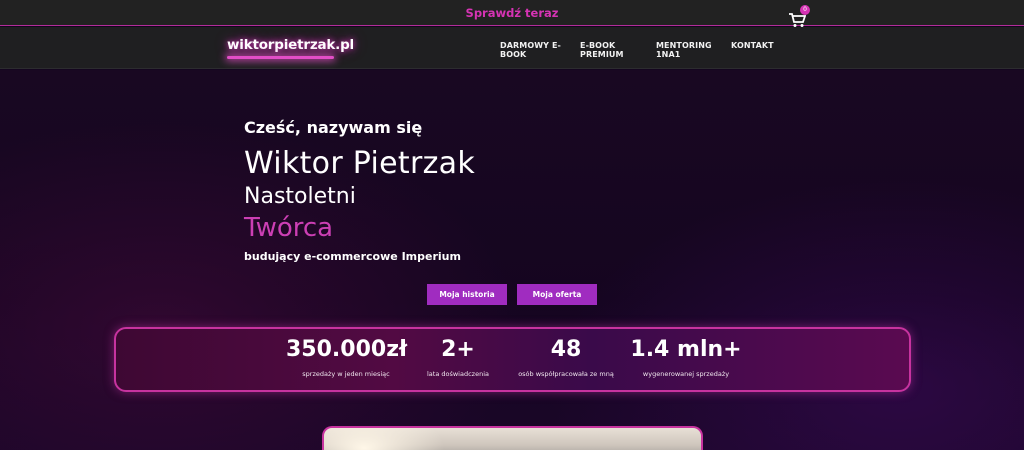 Image resolution: width=1024 pixels, height=450 pixels. I want to click on stat-label: sprzedaży w jeden miesiąc, so click(346, 374).